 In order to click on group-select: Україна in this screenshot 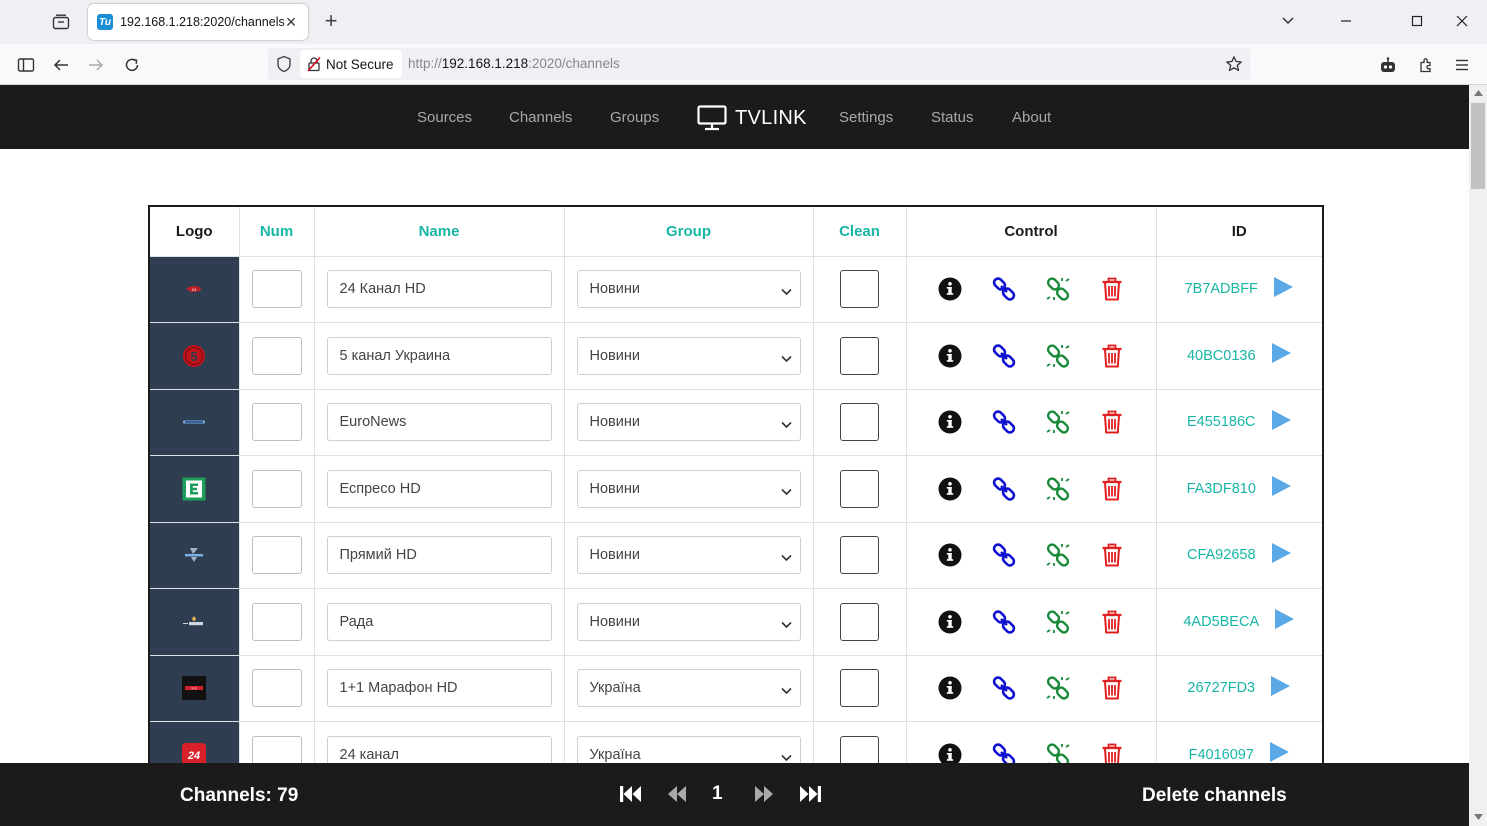, I will do `click(688, 688)`.